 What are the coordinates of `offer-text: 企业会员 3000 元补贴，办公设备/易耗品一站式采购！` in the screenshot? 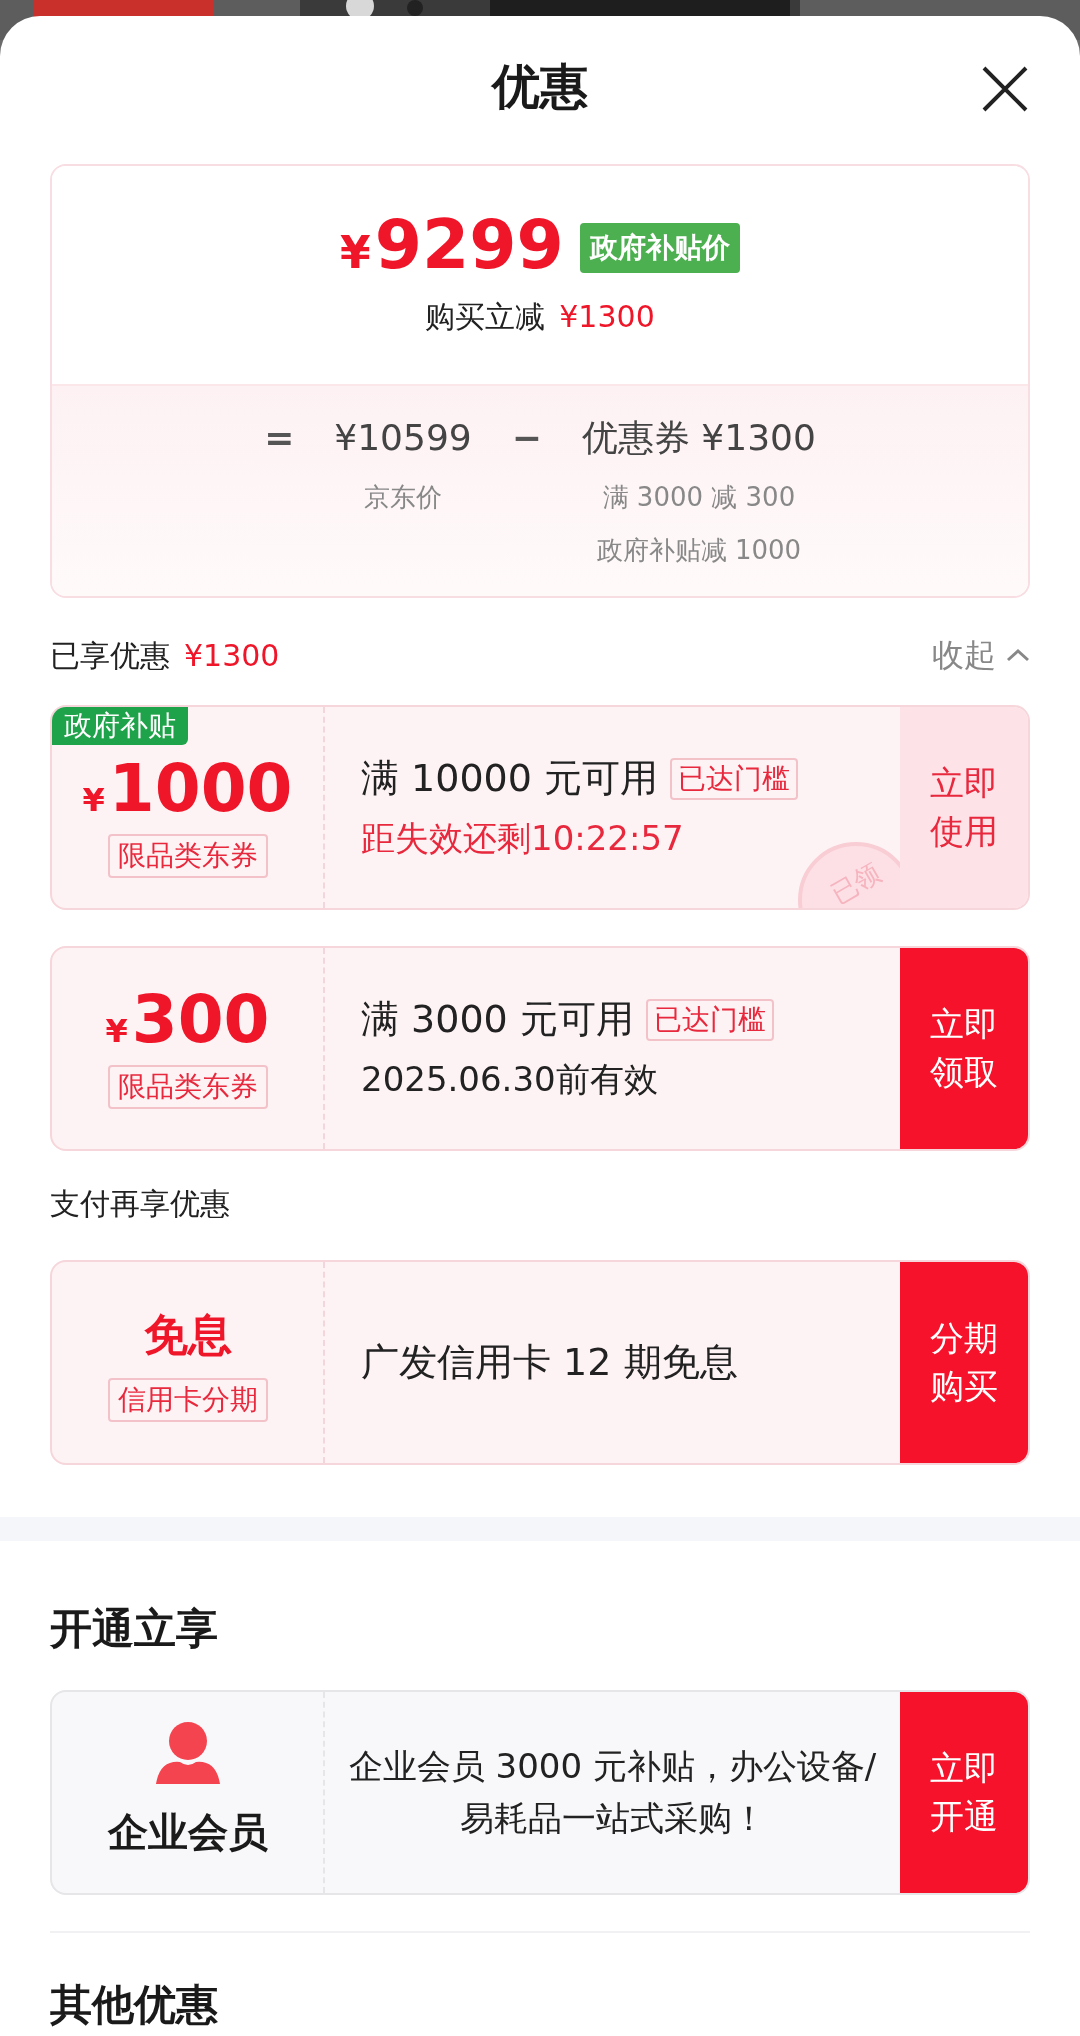 It's located at (612, 1793).